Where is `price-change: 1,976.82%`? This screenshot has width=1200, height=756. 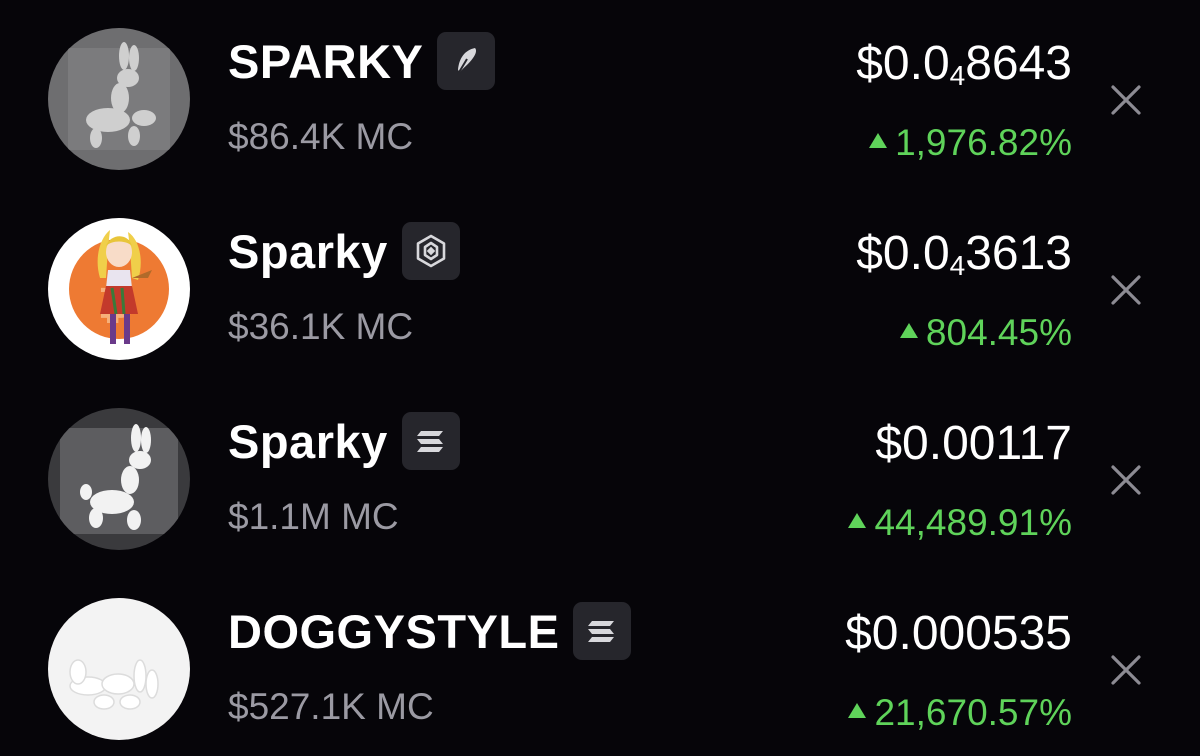
price-change: 1,976.82% is located at coordinates (970, 142).